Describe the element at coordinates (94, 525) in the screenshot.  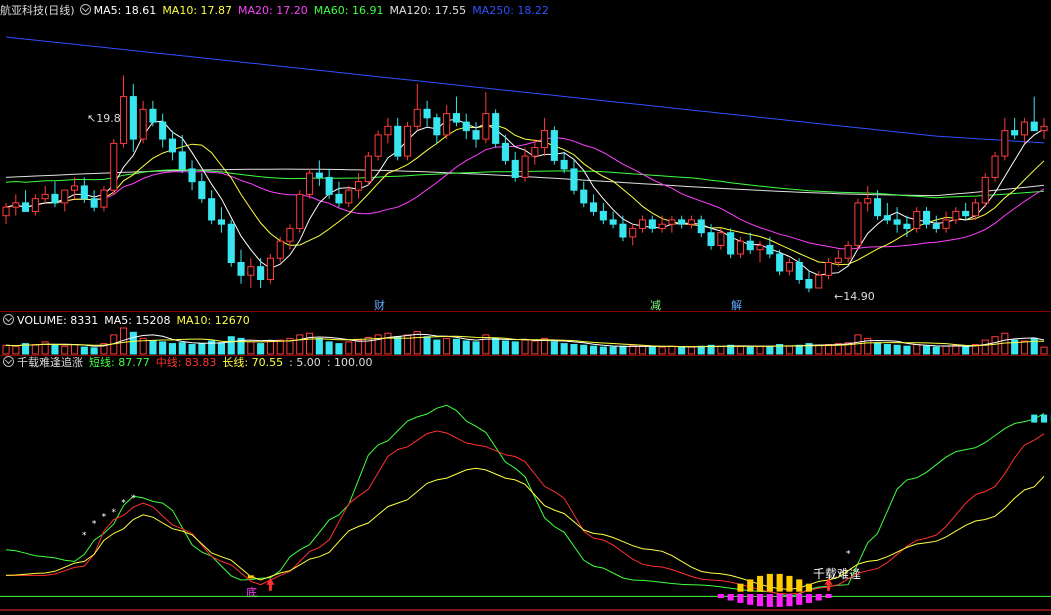
I see `star-marker: *` at that location.